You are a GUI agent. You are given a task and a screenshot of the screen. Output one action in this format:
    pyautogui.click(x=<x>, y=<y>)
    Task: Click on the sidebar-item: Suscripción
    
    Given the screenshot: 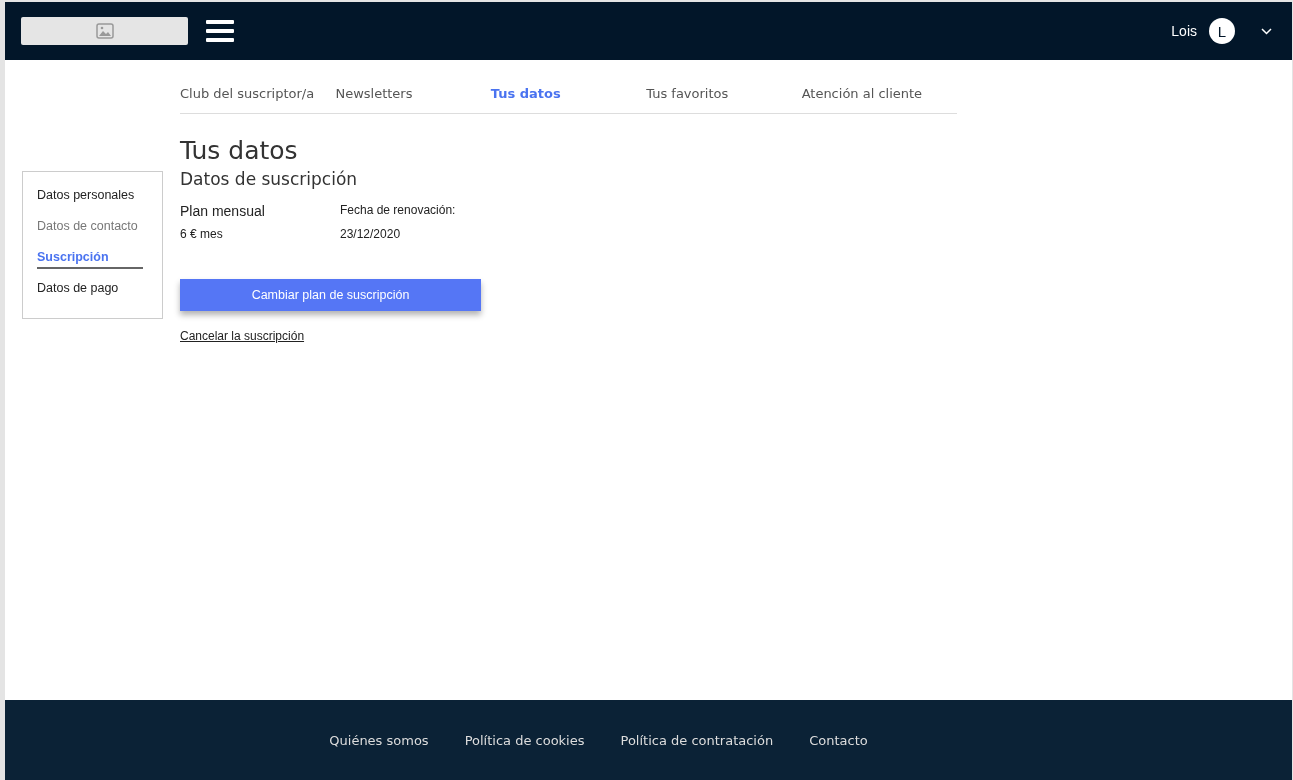 What is the action you would take?
    pyautogui.click(x=90, y=259)
    